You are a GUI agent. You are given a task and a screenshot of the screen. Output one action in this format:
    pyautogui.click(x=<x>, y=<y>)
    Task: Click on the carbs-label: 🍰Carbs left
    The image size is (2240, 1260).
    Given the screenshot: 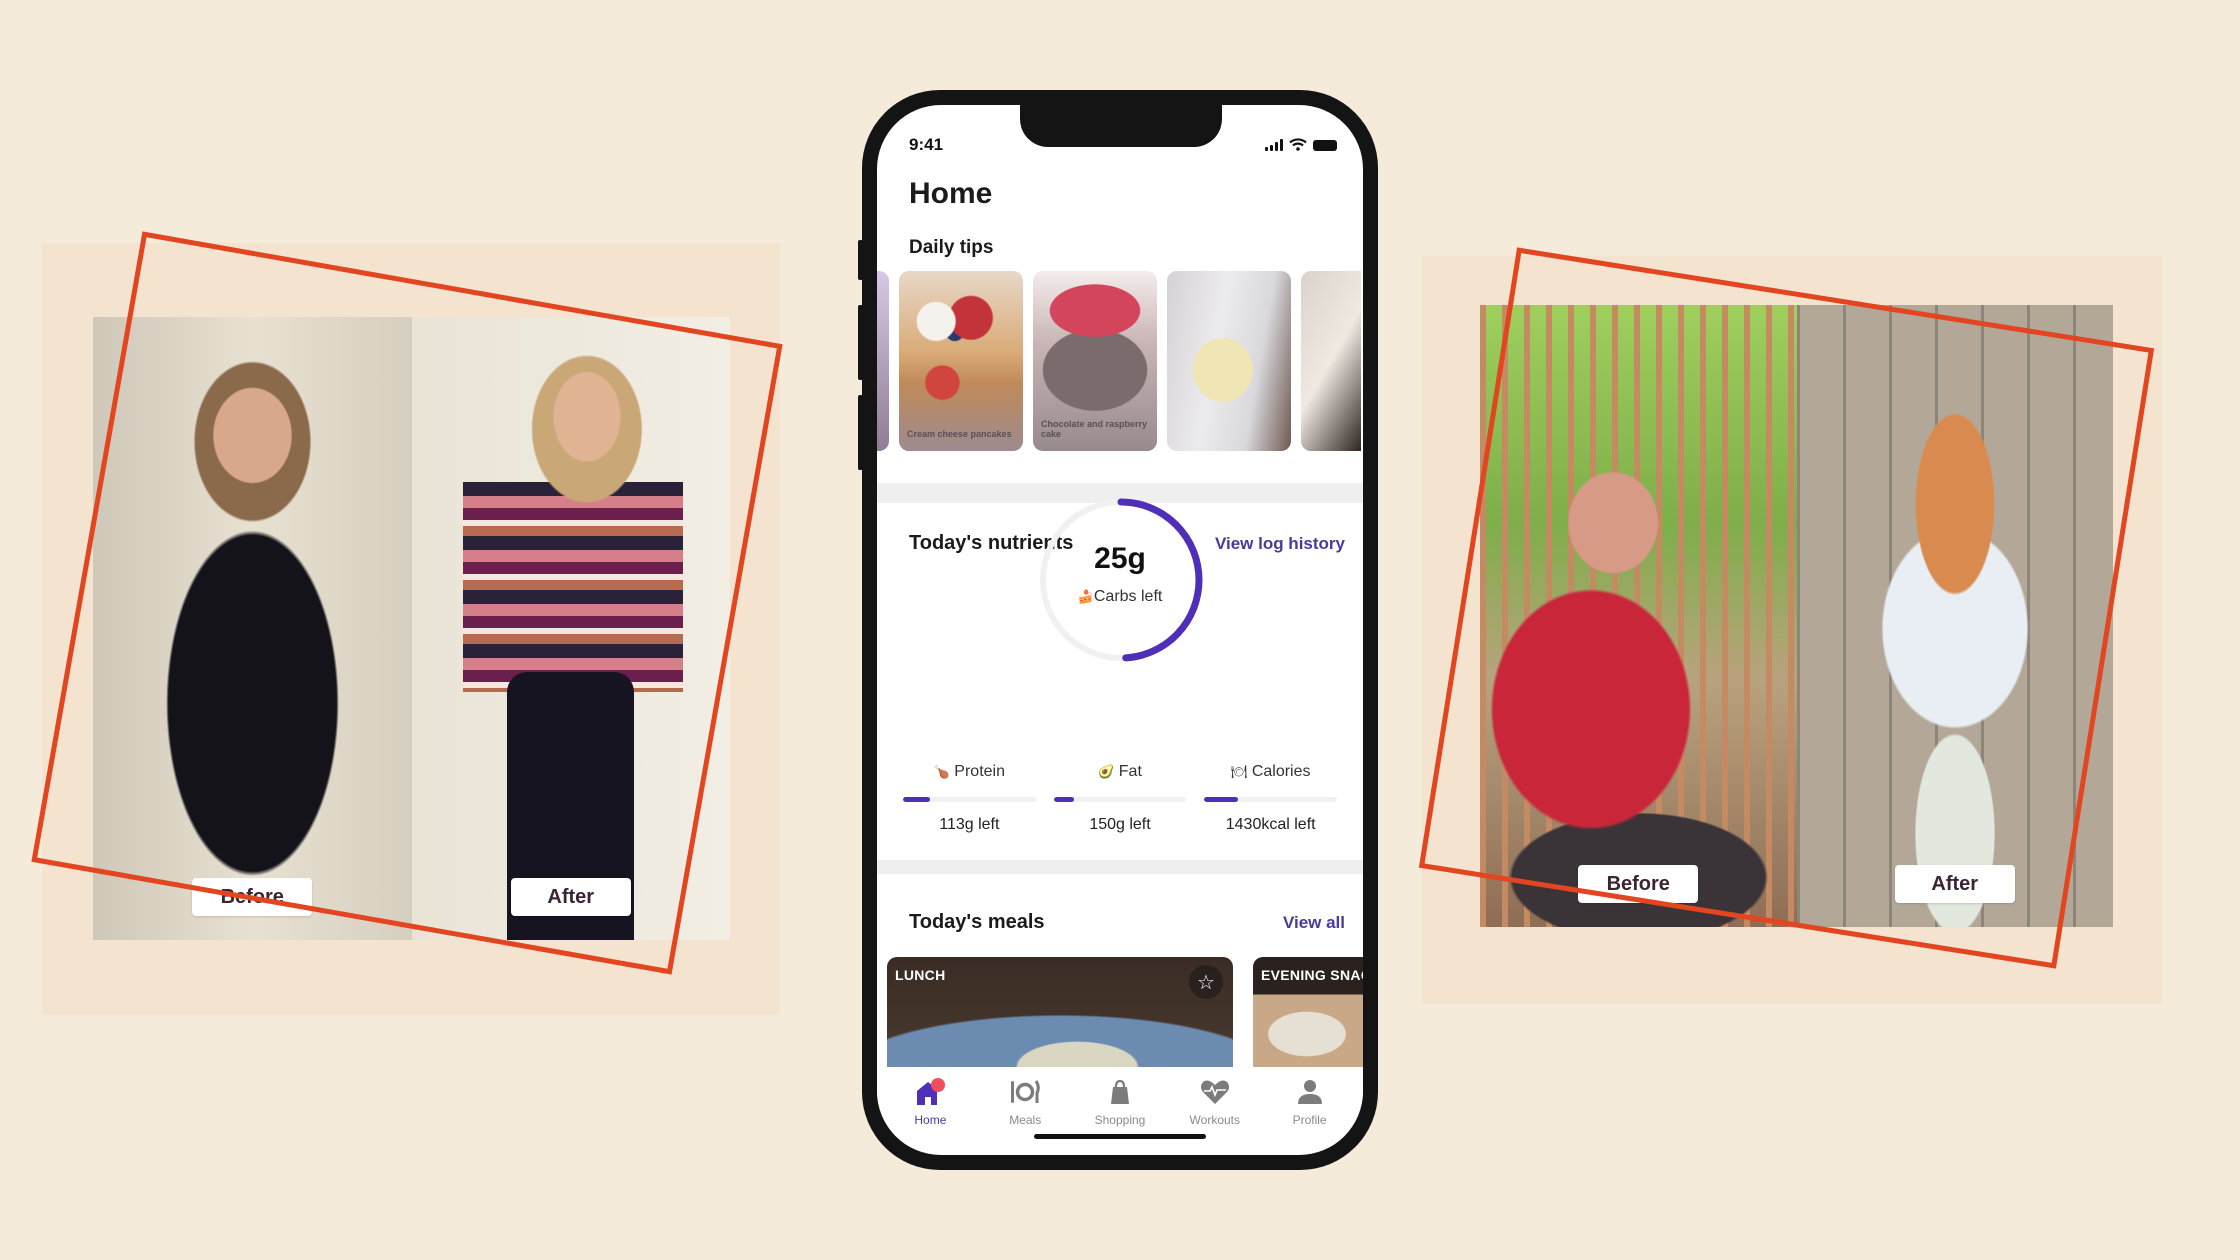 What is the action you would take?
    pyautogui.click(x=1120, y=597)
    